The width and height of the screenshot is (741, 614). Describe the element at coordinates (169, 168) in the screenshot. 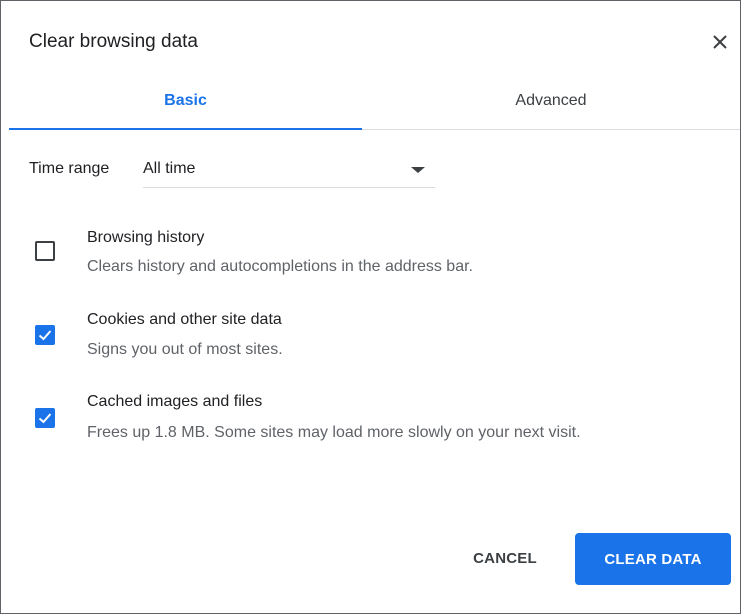

I see `time-range-value: All time` at that location.